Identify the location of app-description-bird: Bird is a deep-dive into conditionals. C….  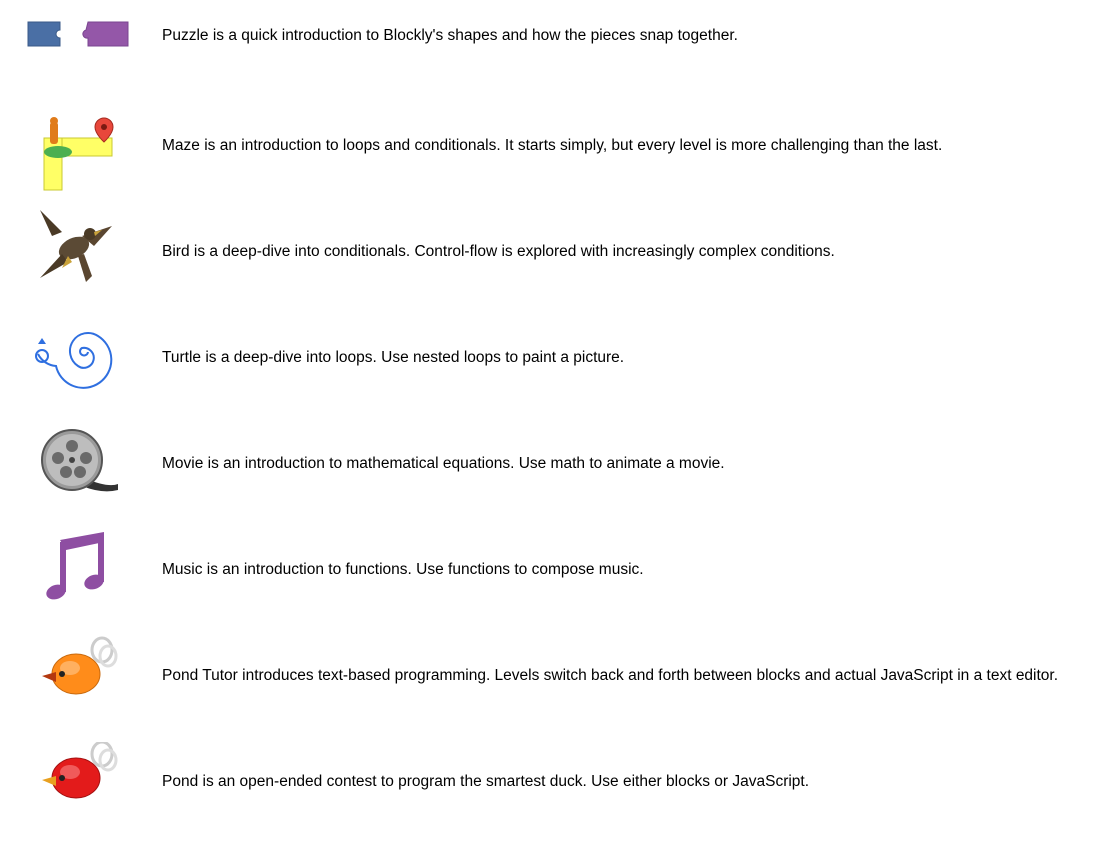
(498, 252).